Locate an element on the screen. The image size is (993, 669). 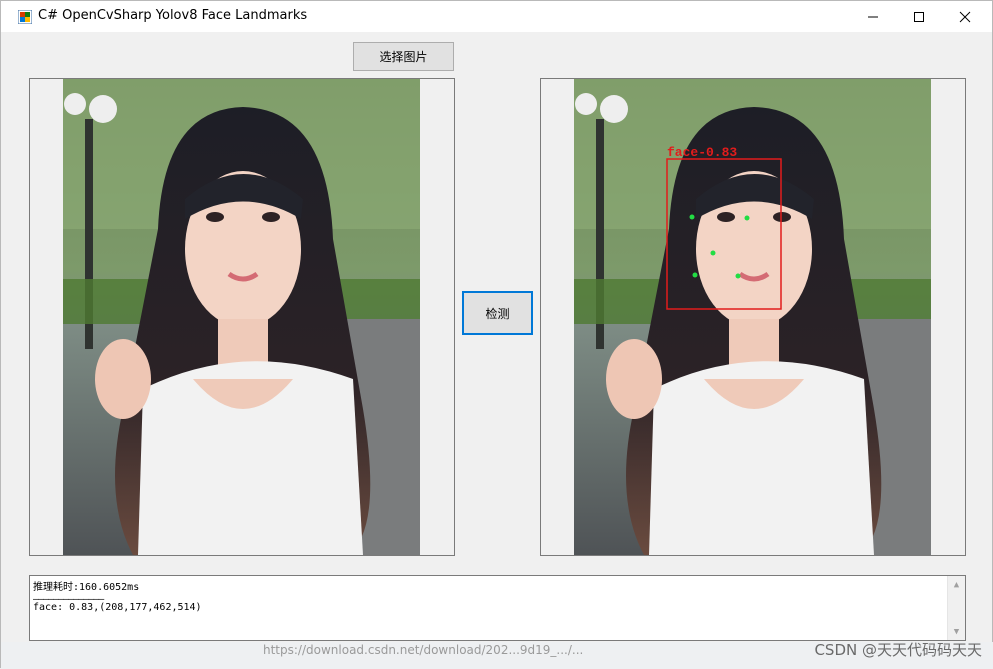
detection-label: face-0.83 is located at coordinates (702, 152).